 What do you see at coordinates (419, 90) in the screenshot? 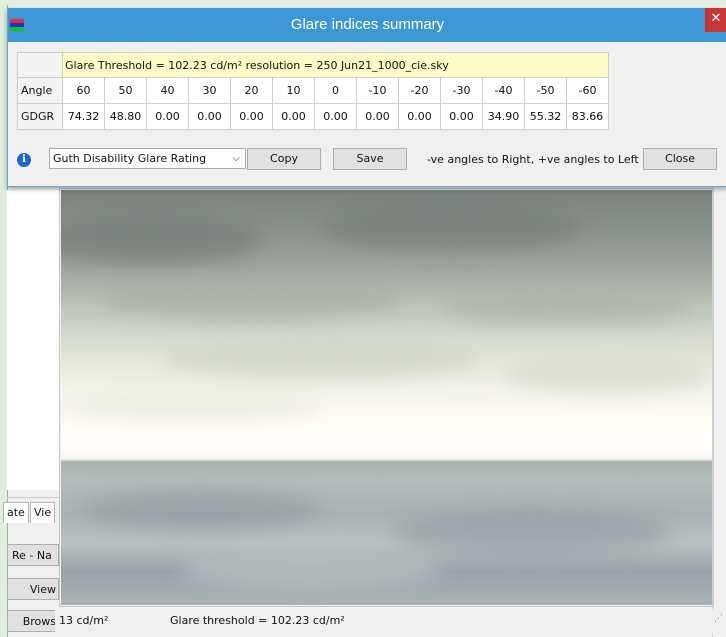
I see `angle-cell: -20` at bounding box center [419, 90].